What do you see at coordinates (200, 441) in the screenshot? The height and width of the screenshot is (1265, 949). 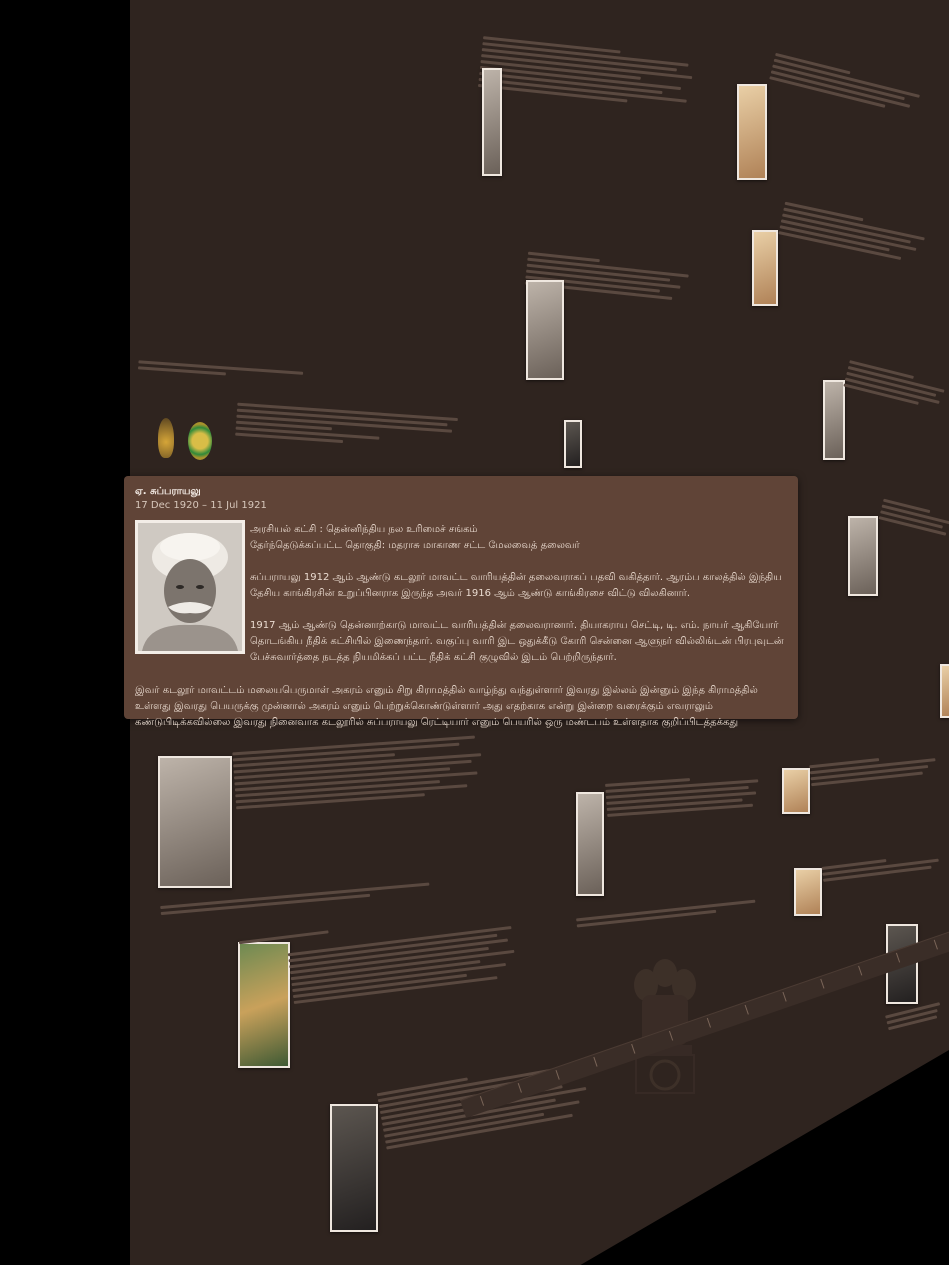 I see `seal-icon` at bounding box center [200, 441].